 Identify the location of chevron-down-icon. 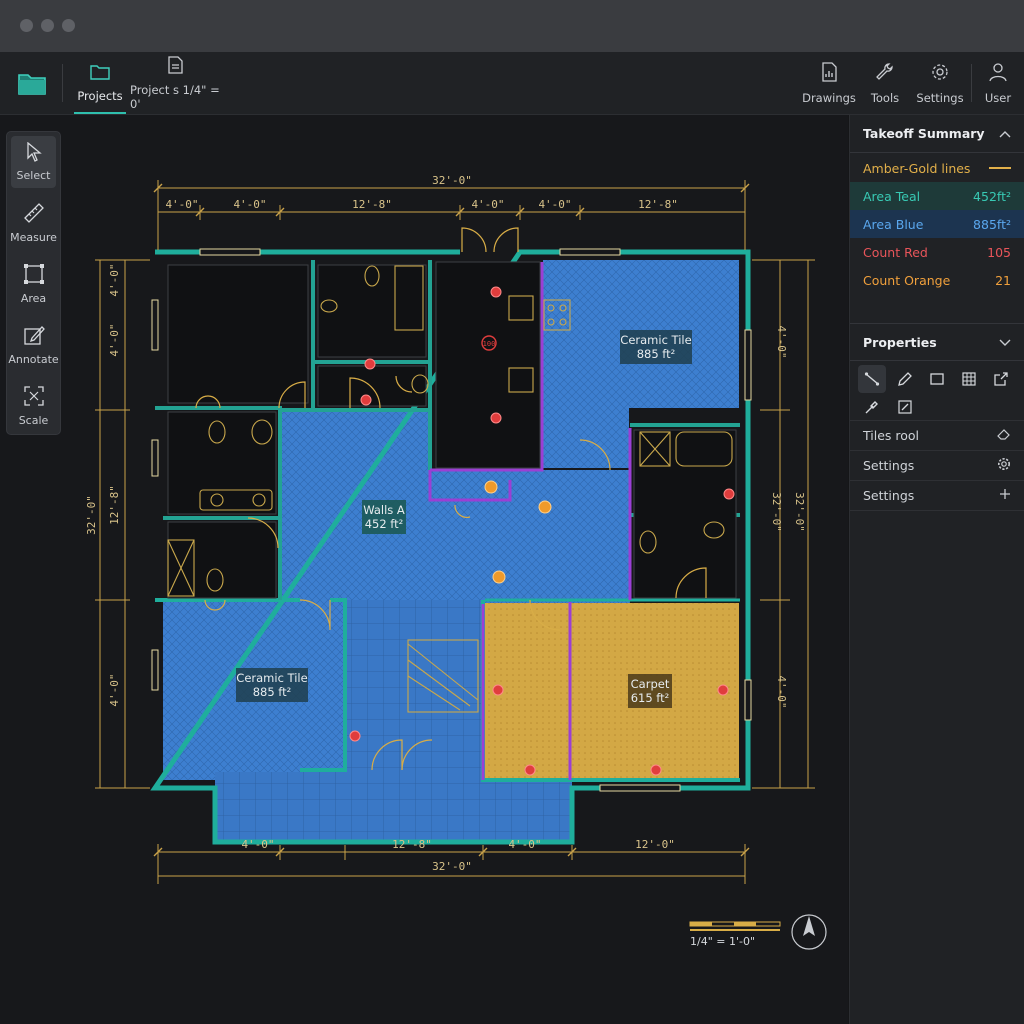
(1005, 342).